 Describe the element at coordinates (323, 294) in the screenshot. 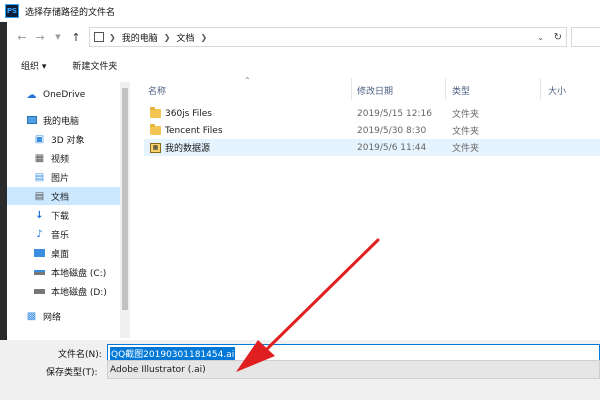

I see `annotation-arrow-shaft` at that location.